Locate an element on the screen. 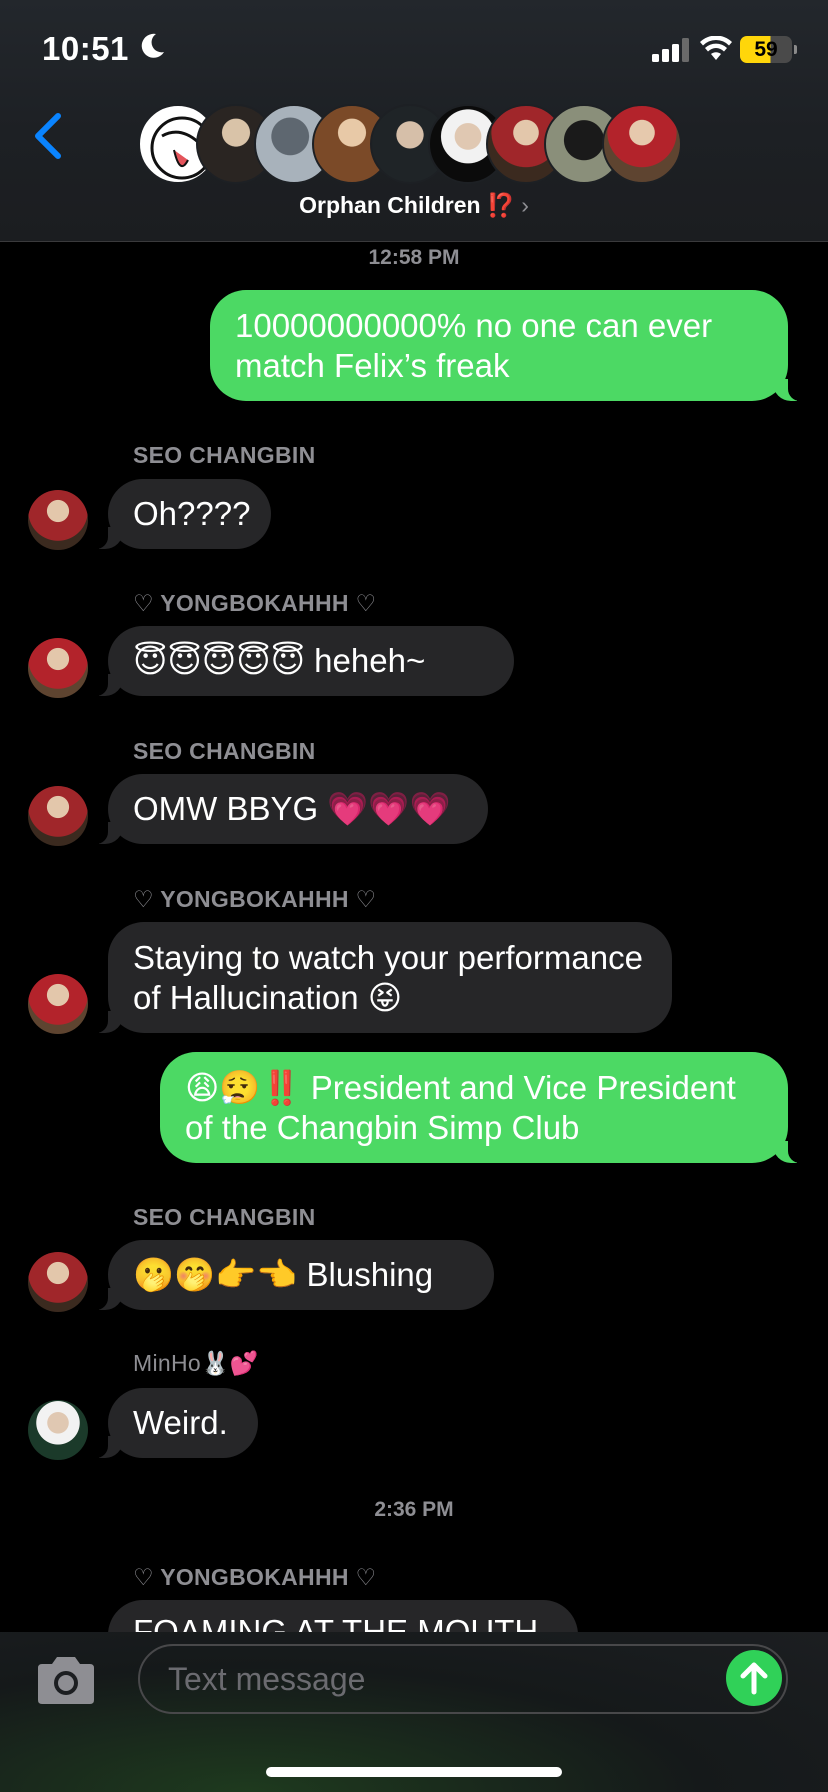 Image resolution: width=828 pixels, height=1792 pixels. chevron-right-icon: › is located at coordinates (525, 205).